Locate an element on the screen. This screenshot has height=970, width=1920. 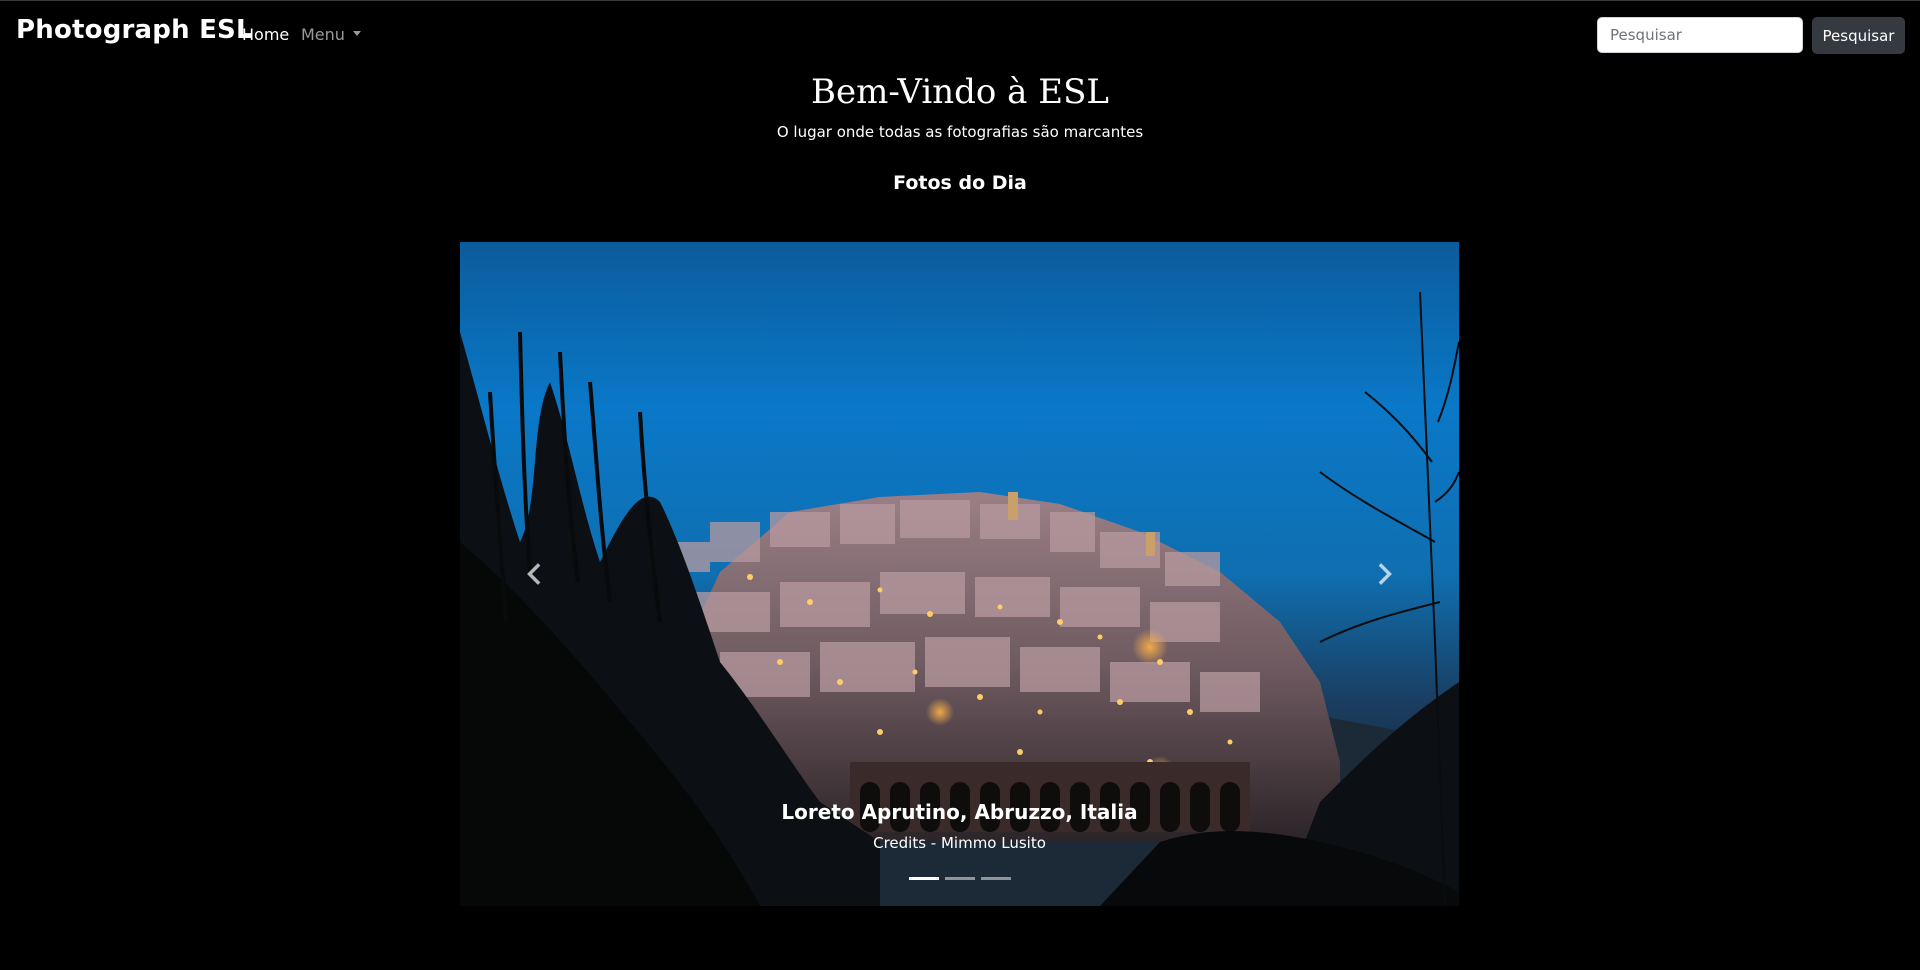
chevron-left-icon is located at coordinates (534, 574).